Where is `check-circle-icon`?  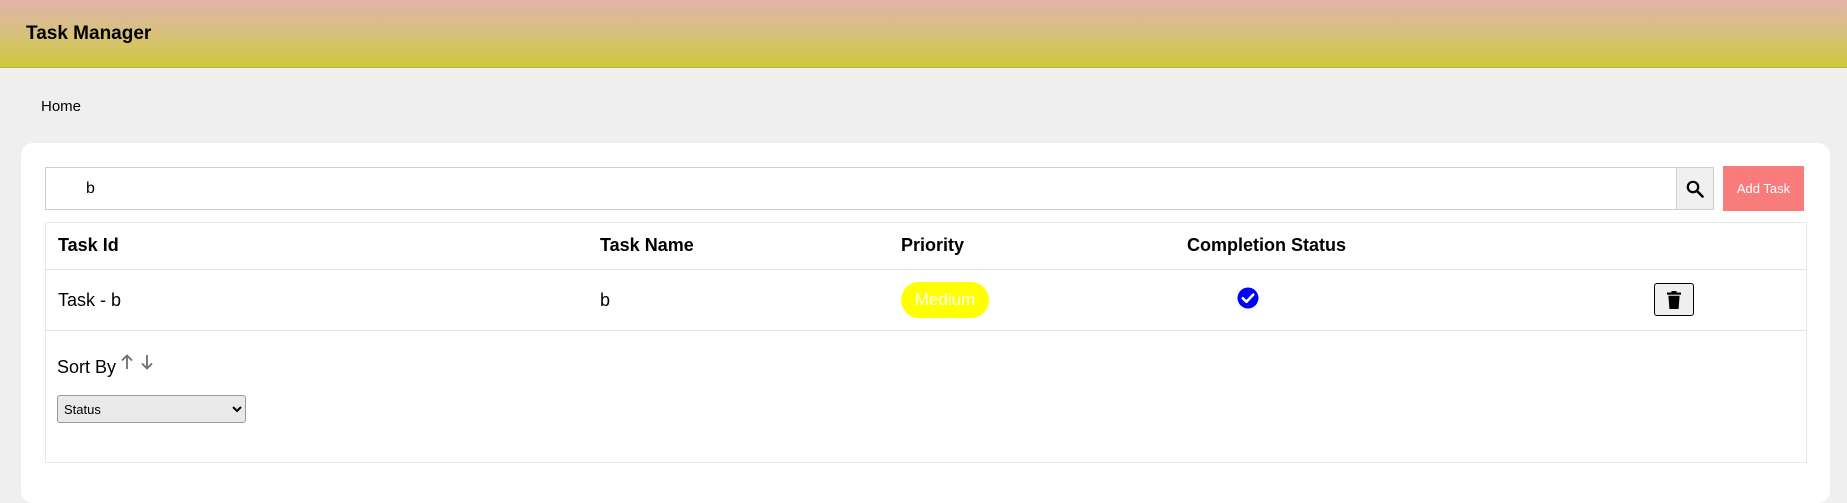
check-circle-icon is located at coordinates (1248, 298).